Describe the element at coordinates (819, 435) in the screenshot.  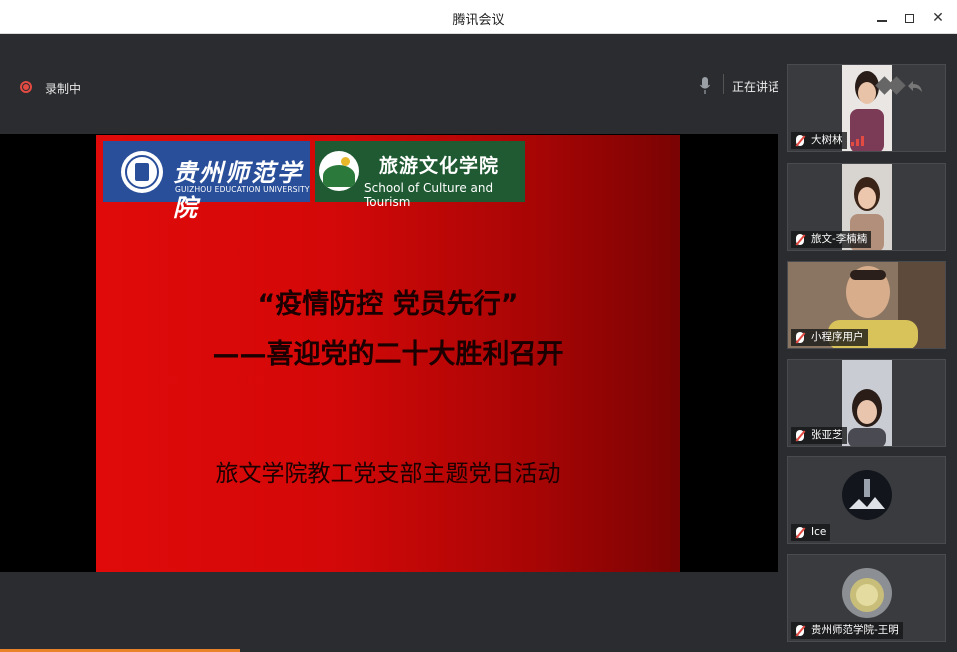
I see `participant-name-label: 张亚芝` at that location.